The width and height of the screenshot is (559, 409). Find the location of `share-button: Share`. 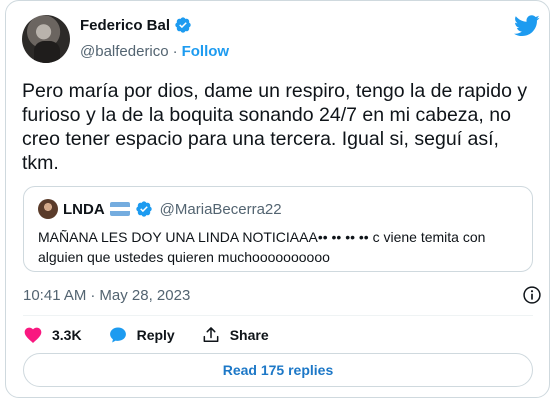

share-button: Share is located at coordinates (235, 335).